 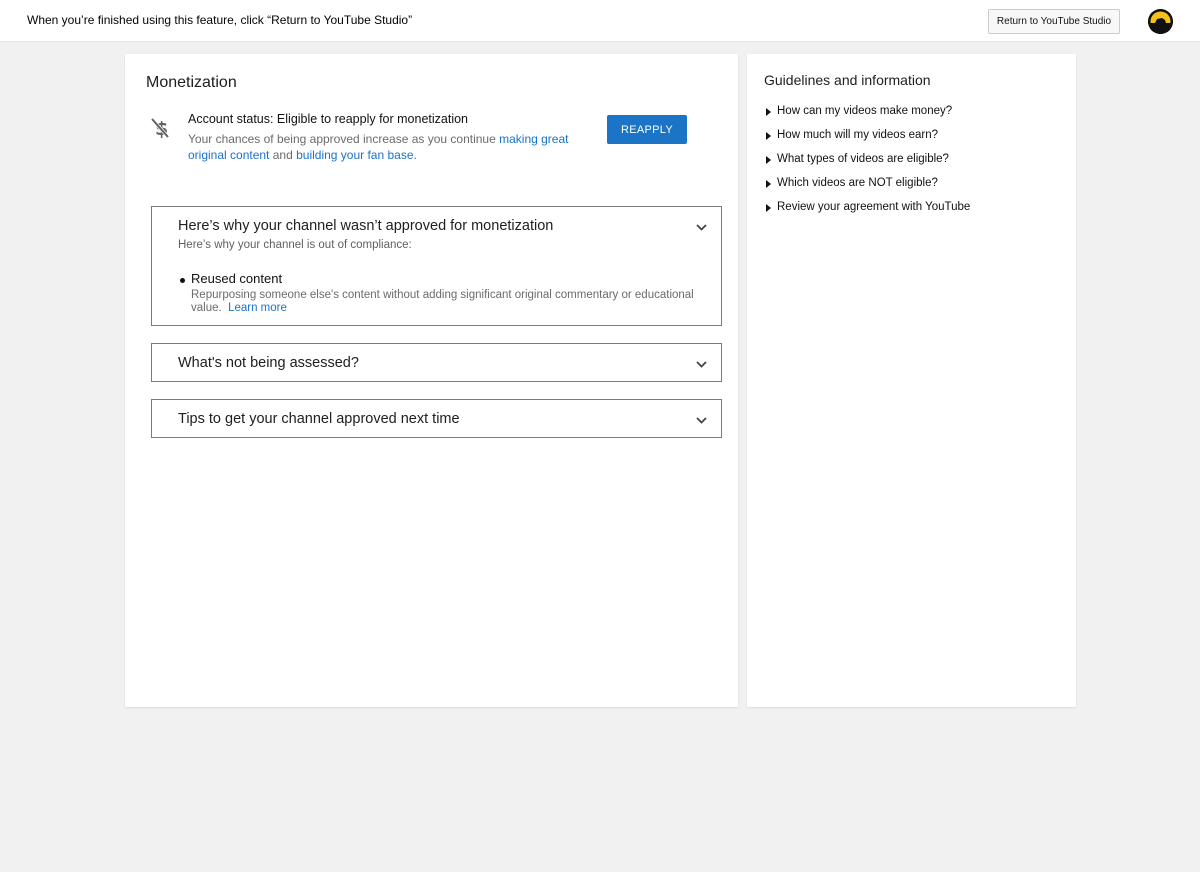 I want to click on return-to-studio-button: Return to YouTube Studio, so click(x=1054, y=21).